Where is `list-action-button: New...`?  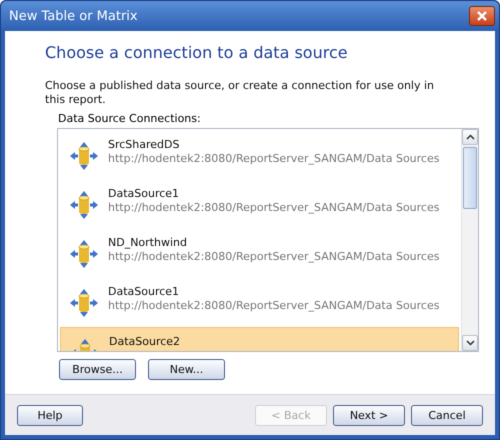 list-action-button: New... is located at coordinates (186, 369).